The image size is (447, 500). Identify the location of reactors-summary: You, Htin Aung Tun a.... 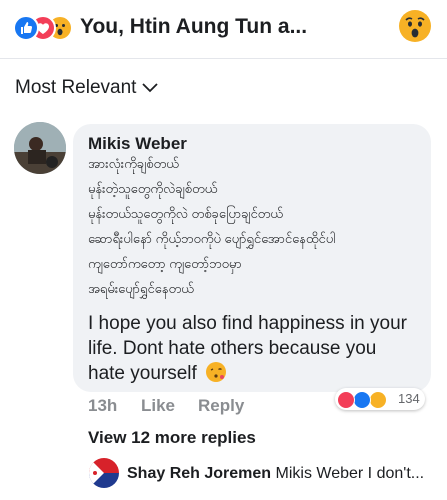
(193, 27).